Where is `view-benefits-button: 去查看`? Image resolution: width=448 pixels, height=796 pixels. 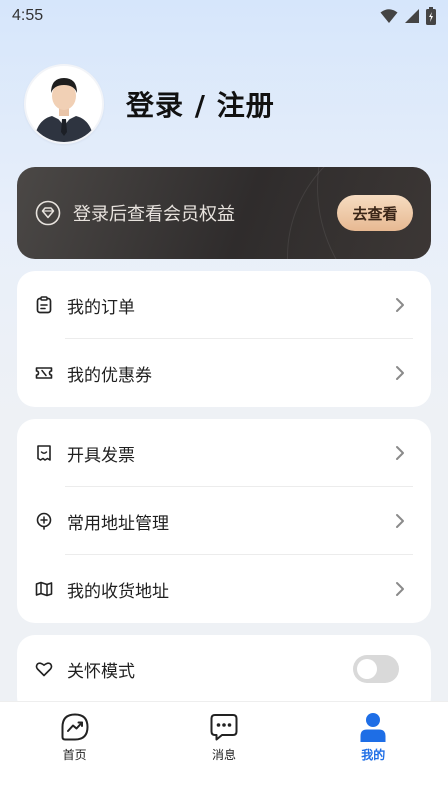
view-benefits-button: 去查看 is located at coordinates (375, 213).